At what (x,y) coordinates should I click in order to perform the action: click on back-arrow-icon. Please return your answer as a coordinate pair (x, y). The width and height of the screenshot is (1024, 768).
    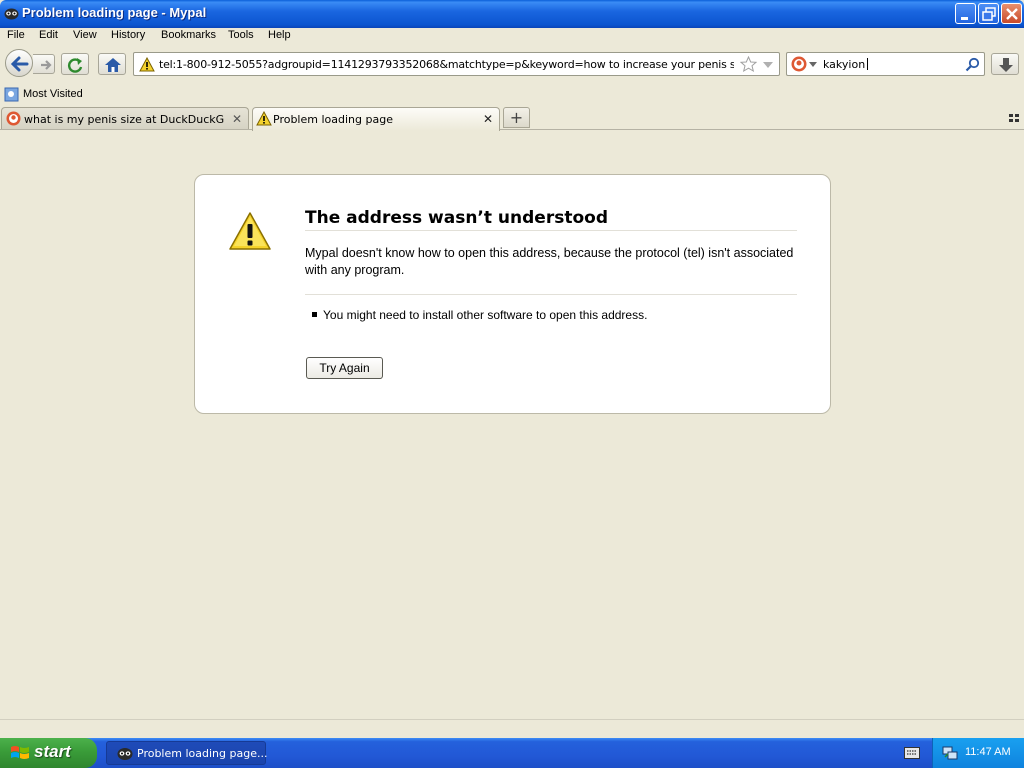
    Looking at the image, I should click on (19, 64).